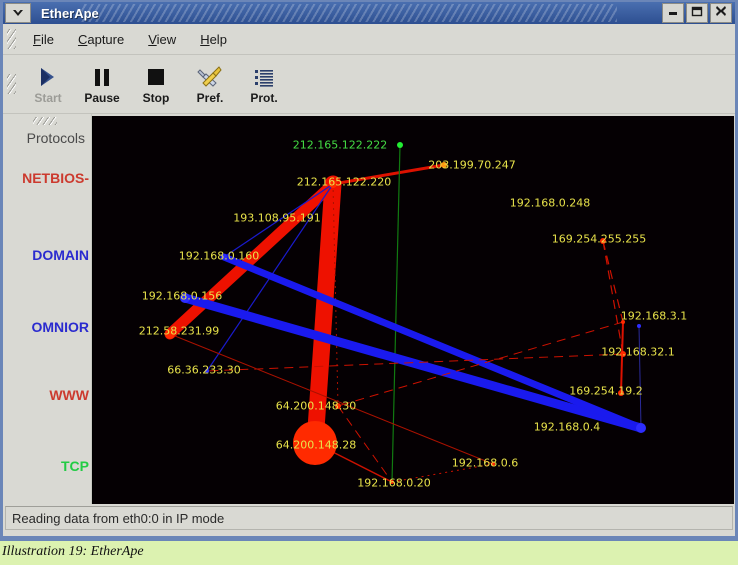 Image resolution: width=738 pixels, height=565 pixels. Describe the element at coordinates (156, 76) in the screenshot. I see `stop-icon` at that location.